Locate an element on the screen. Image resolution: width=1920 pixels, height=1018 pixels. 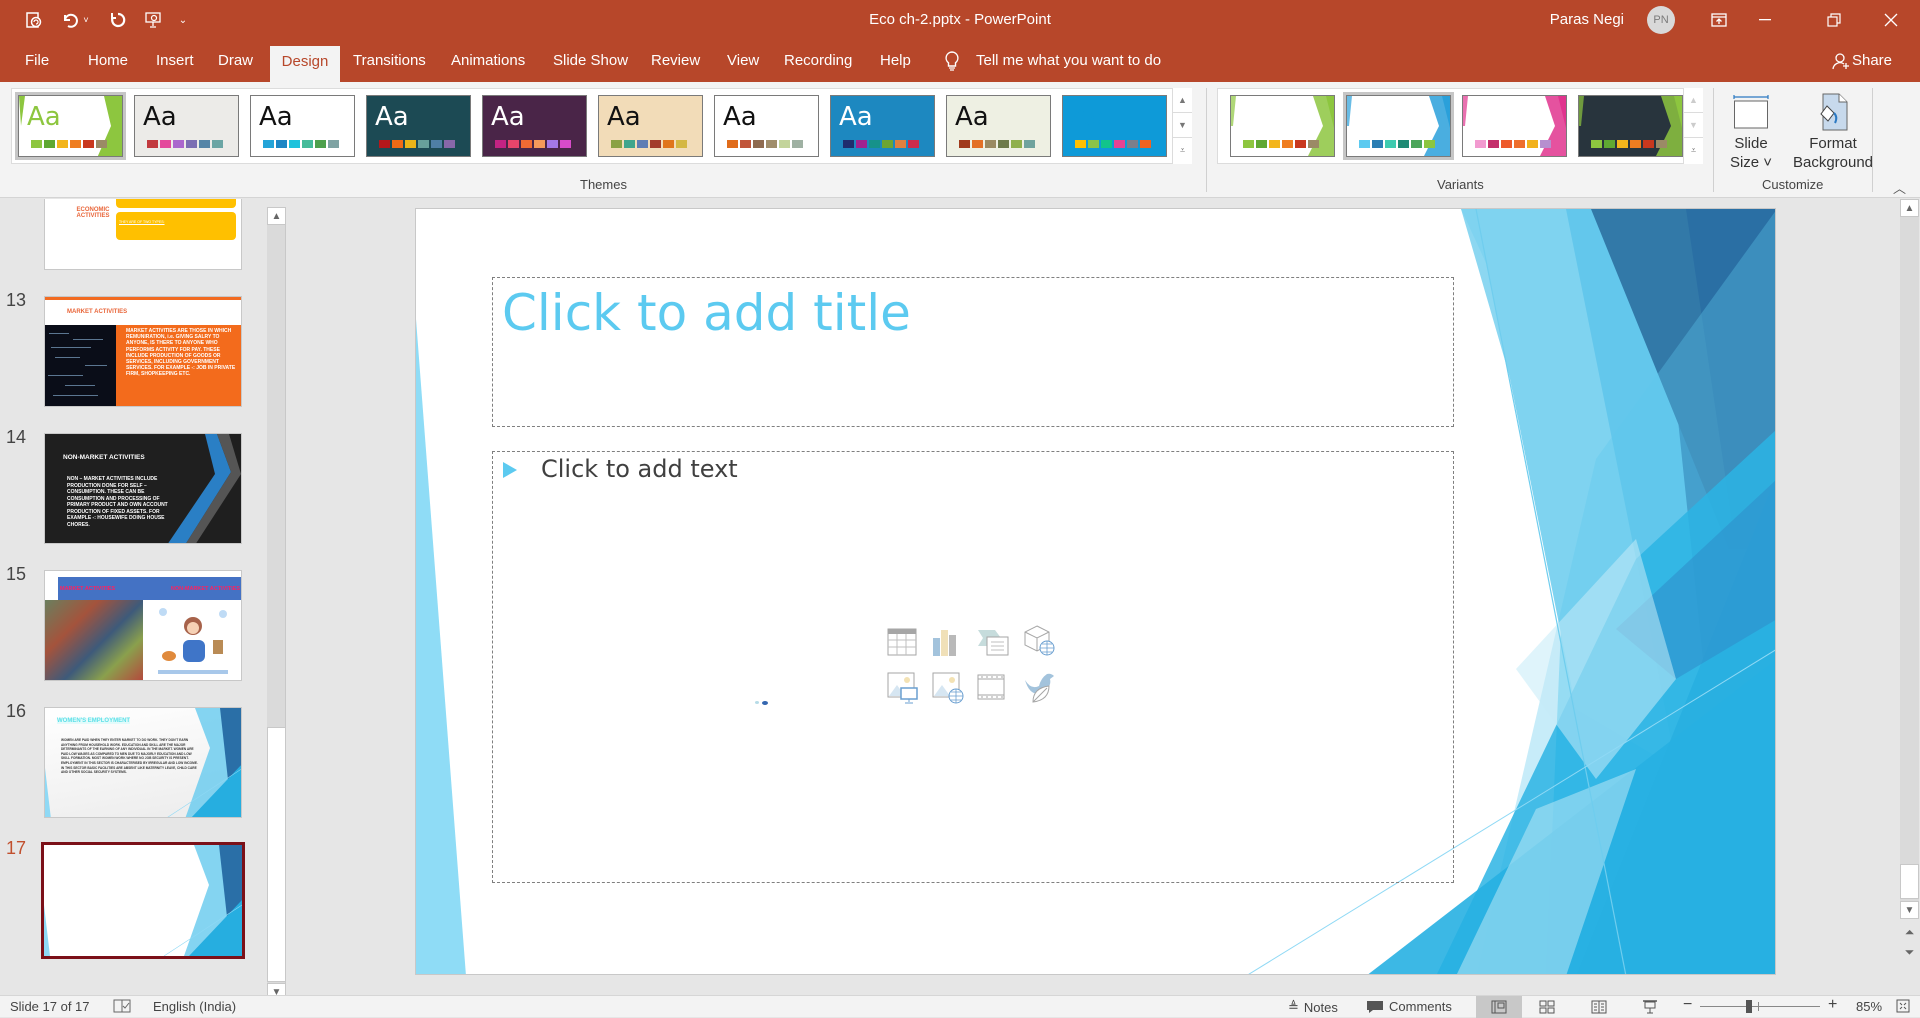
zoom-in-button: + is located at coordinates (1832, 1005).